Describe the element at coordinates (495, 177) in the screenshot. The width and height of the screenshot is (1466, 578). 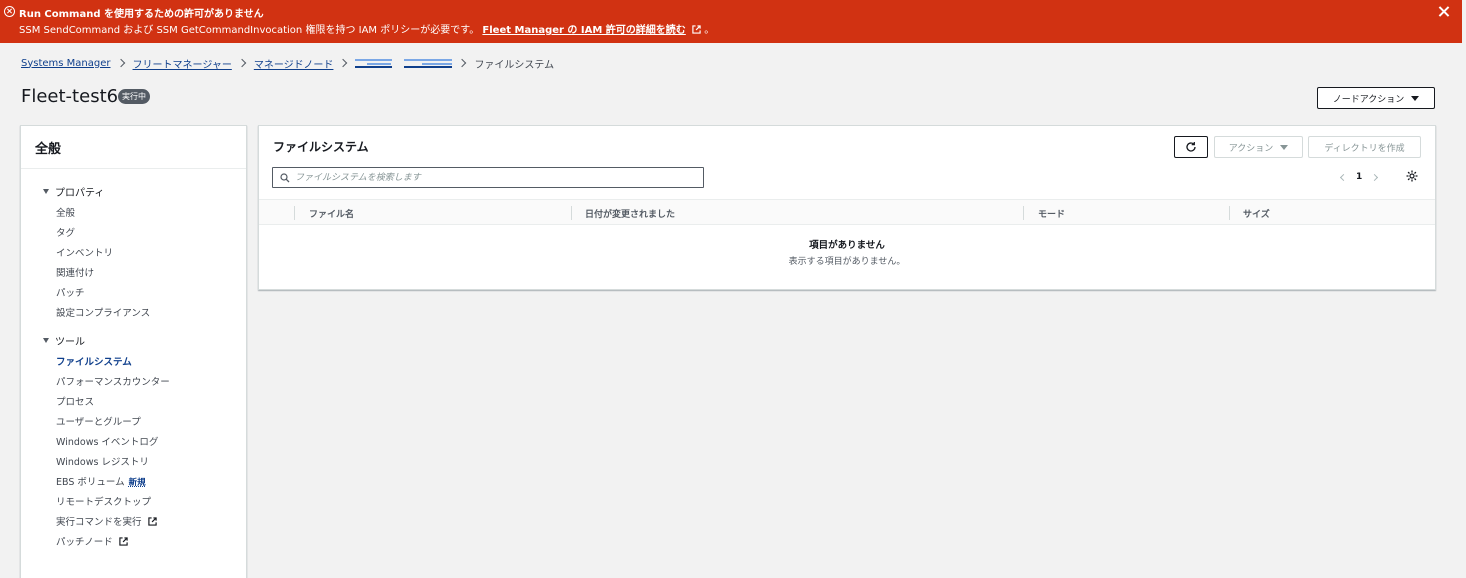
I see `search-input` at that location.